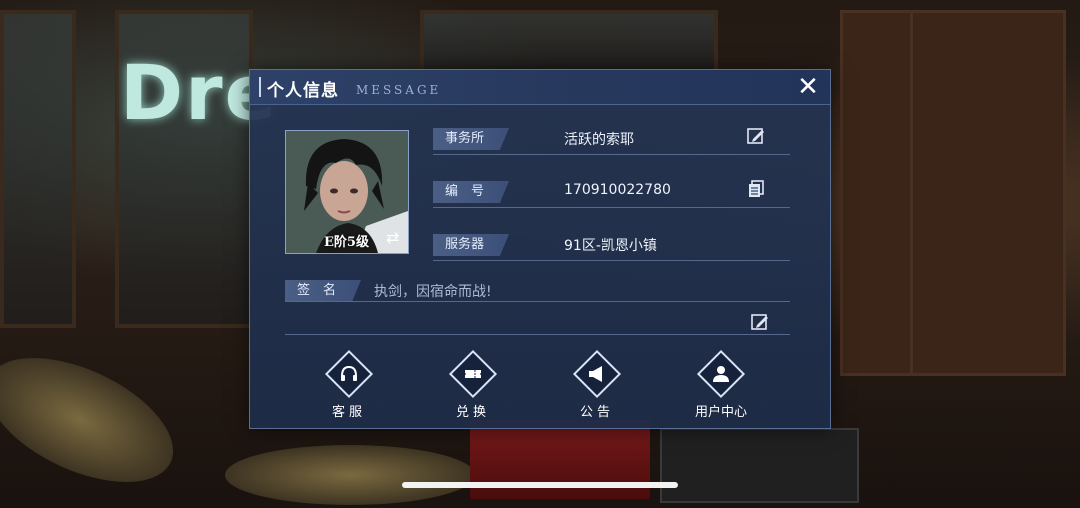 The width and height of the screenshot is (1080, 508). Describe the element at coordinates (38, 169) in the screenshot. I see `bg-window-left` at that location.